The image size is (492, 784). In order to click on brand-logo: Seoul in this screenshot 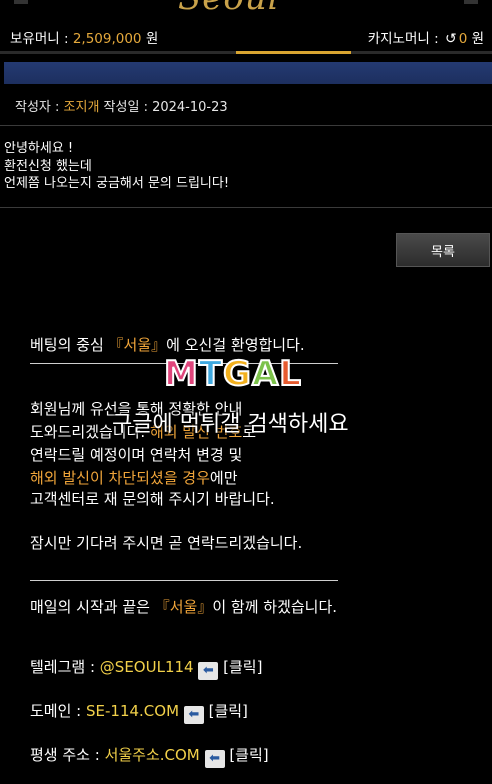, I will do `click(229, 9)`.